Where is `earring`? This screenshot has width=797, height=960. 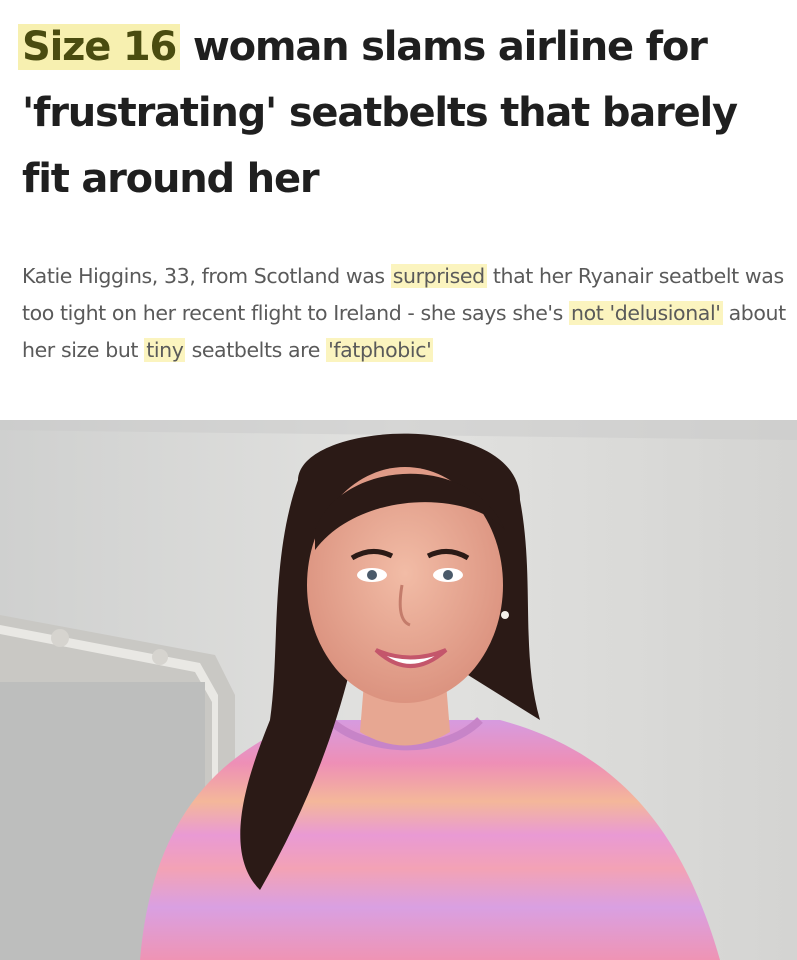 earring is located at coordinates (505, 615).